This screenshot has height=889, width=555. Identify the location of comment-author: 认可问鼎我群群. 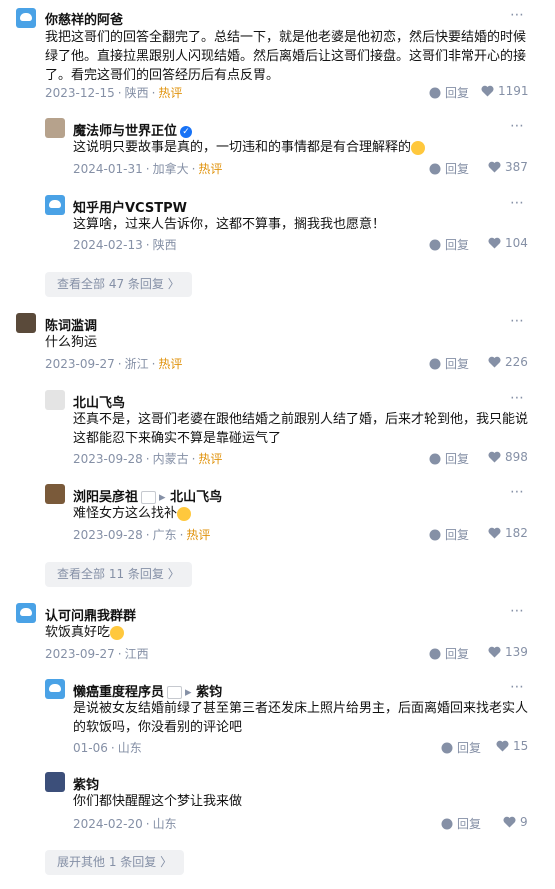
(90, 614).